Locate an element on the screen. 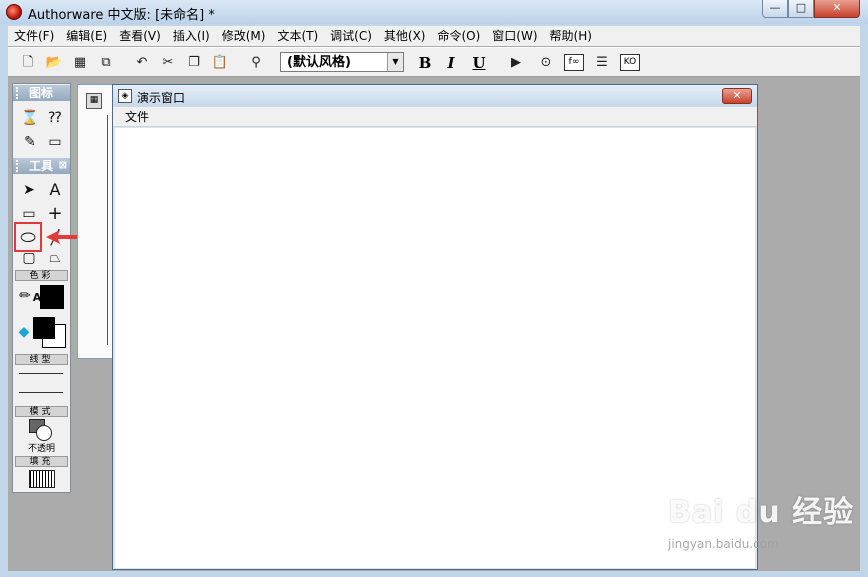 The image size is (868, 577). foreground-color-swatch is located at coordinates (44, 328).